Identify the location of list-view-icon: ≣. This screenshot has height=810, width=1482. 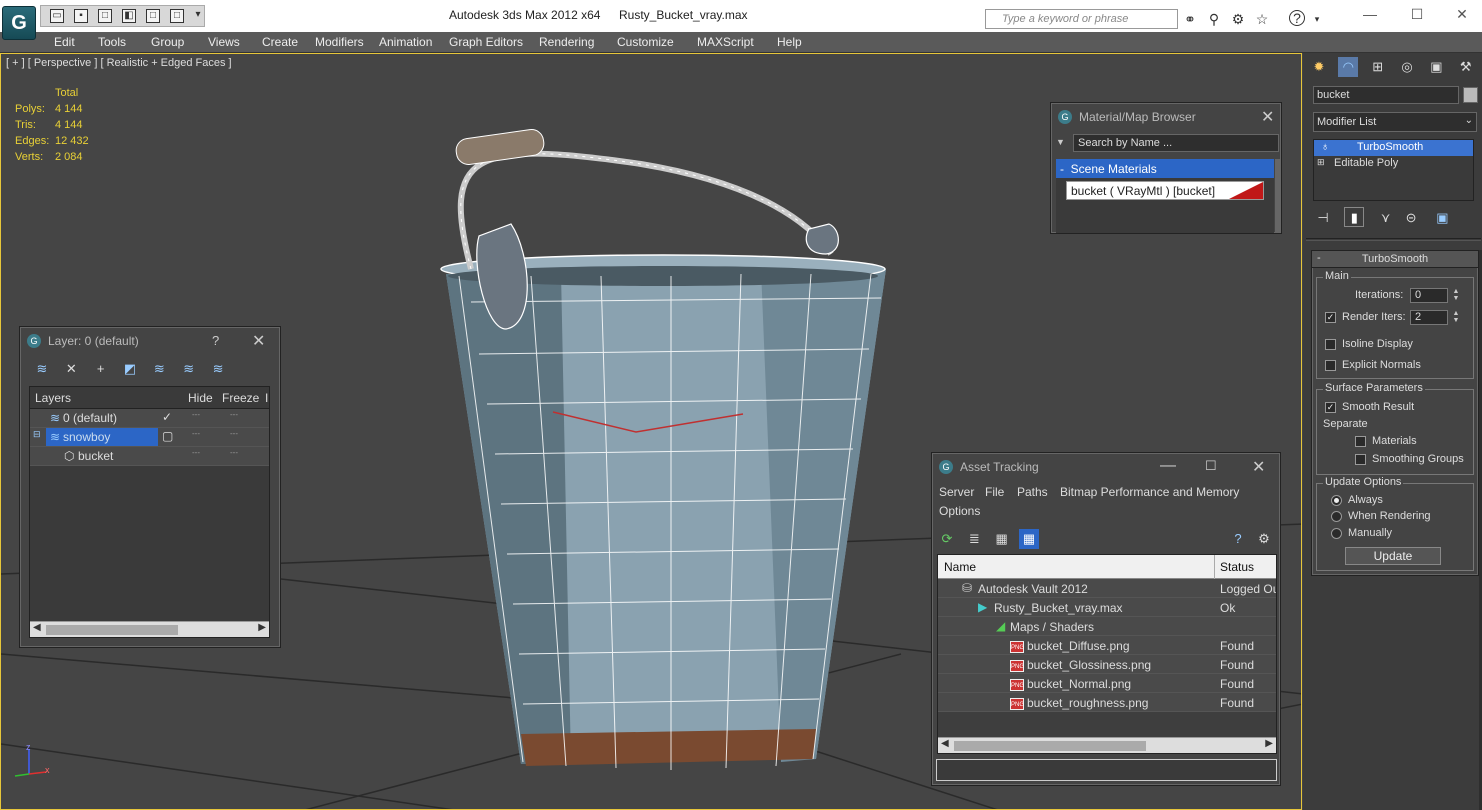
(974, 539).